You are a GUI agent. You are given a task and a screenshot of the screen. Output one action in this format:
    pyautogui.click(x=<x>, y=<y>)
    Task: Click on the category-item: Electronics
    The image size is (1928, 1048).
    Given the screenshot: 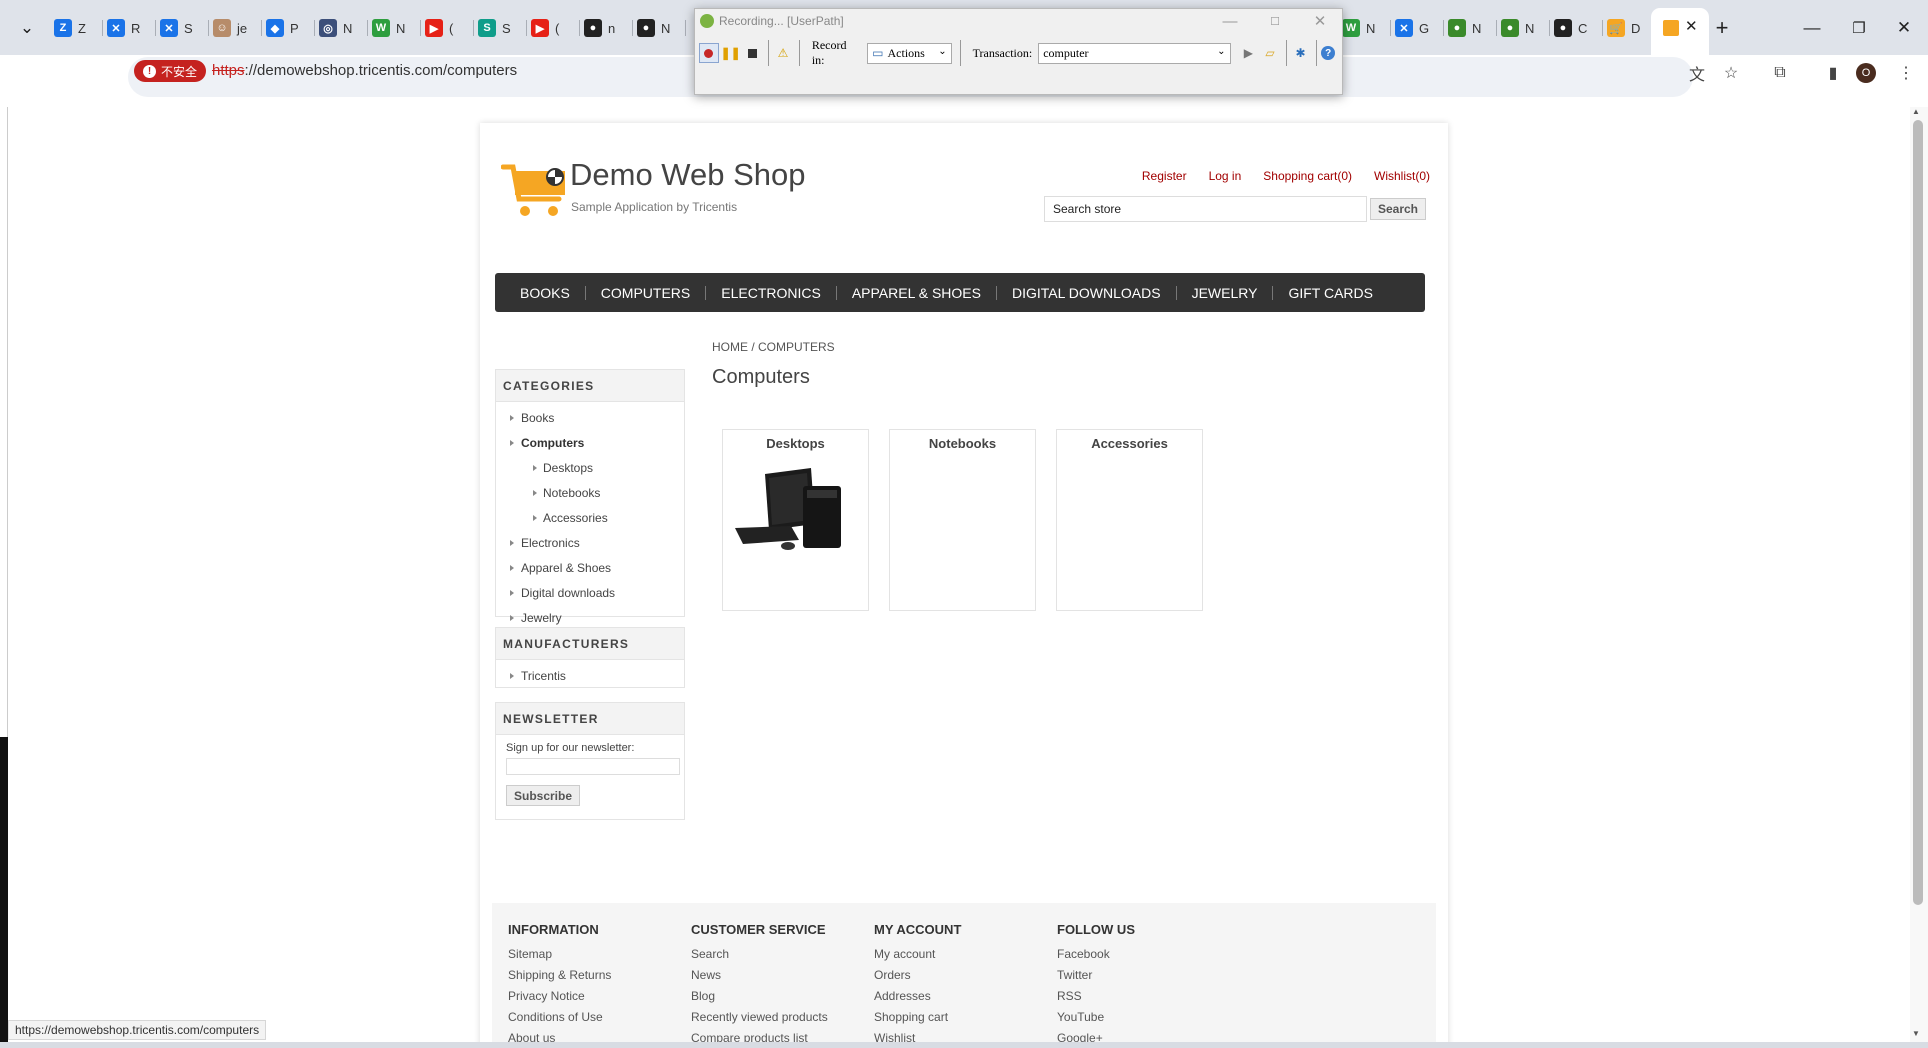 What is the action you would take?
    pyautogui.click(x=590, y=544)
    